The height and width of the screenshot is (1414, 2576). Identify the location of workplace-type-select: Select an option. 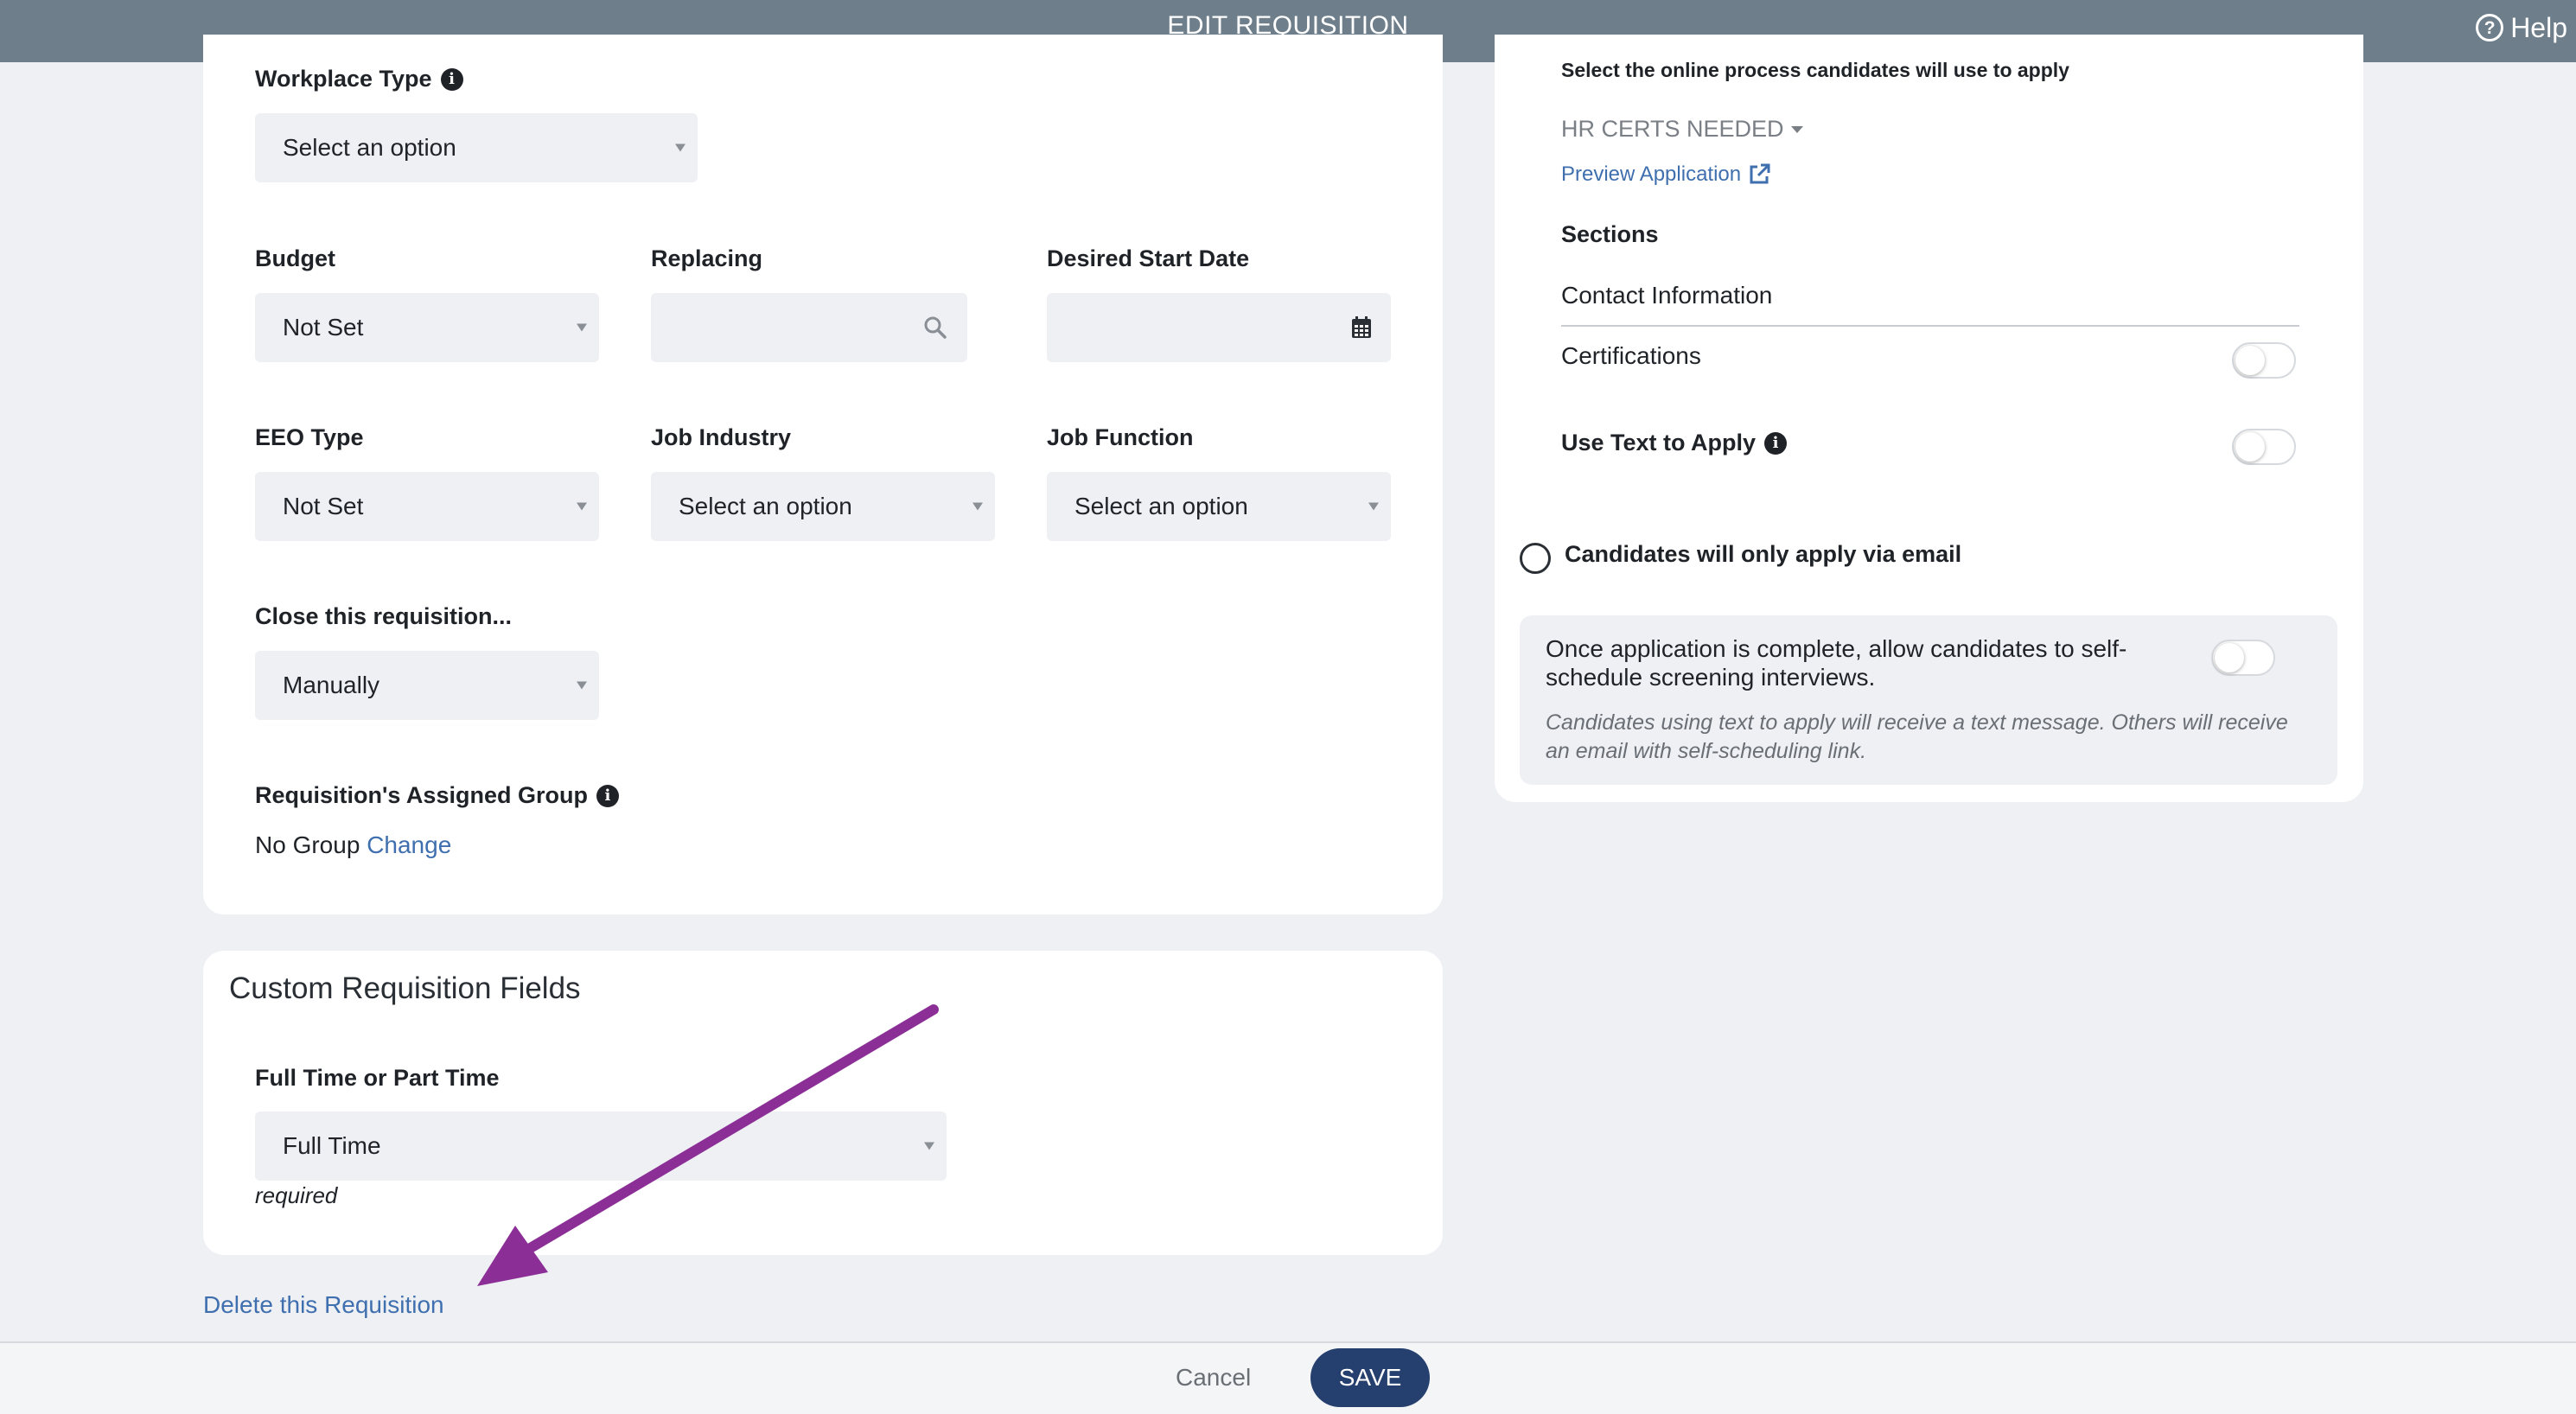
(476, 147).